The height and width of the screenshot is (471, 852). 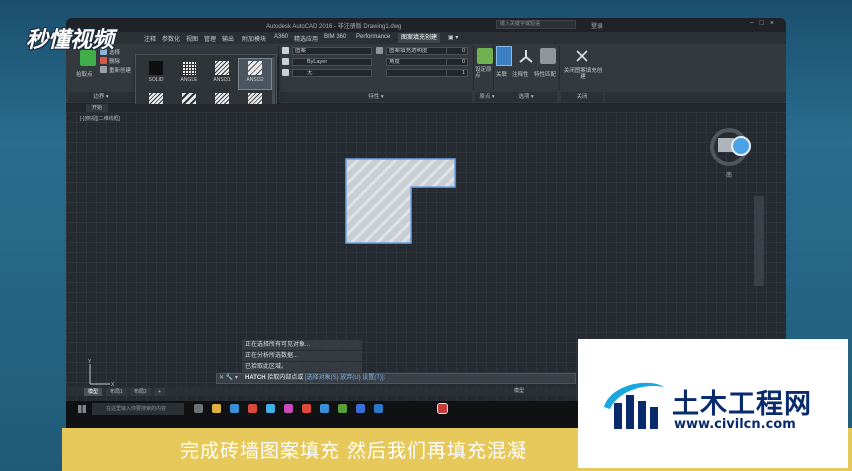 I want to click on autocad-taskbar-icon, so click(x=442, y=408).